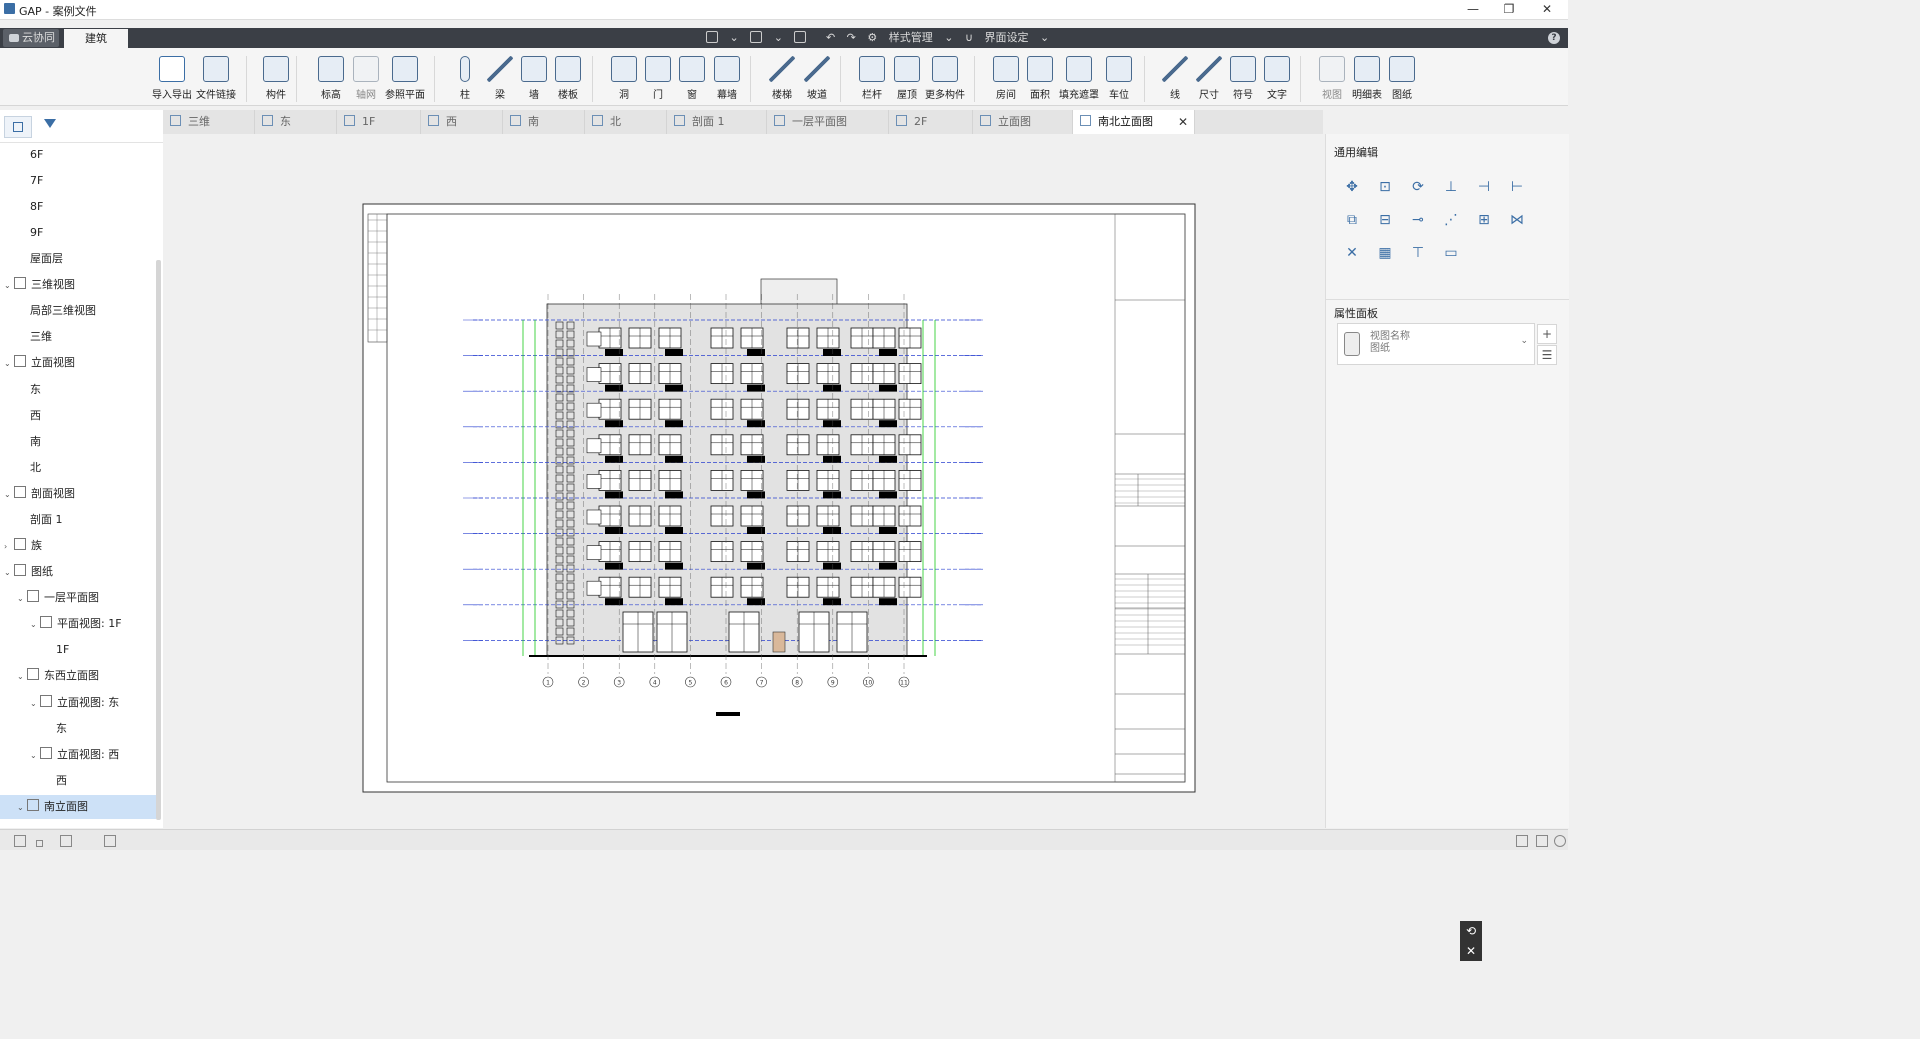 The width and height of the screenshot is (1920, 1039). Describe the element at coordinates (945, 79) in the screenshot. I see `more-components-button: 更多构件` at that location.